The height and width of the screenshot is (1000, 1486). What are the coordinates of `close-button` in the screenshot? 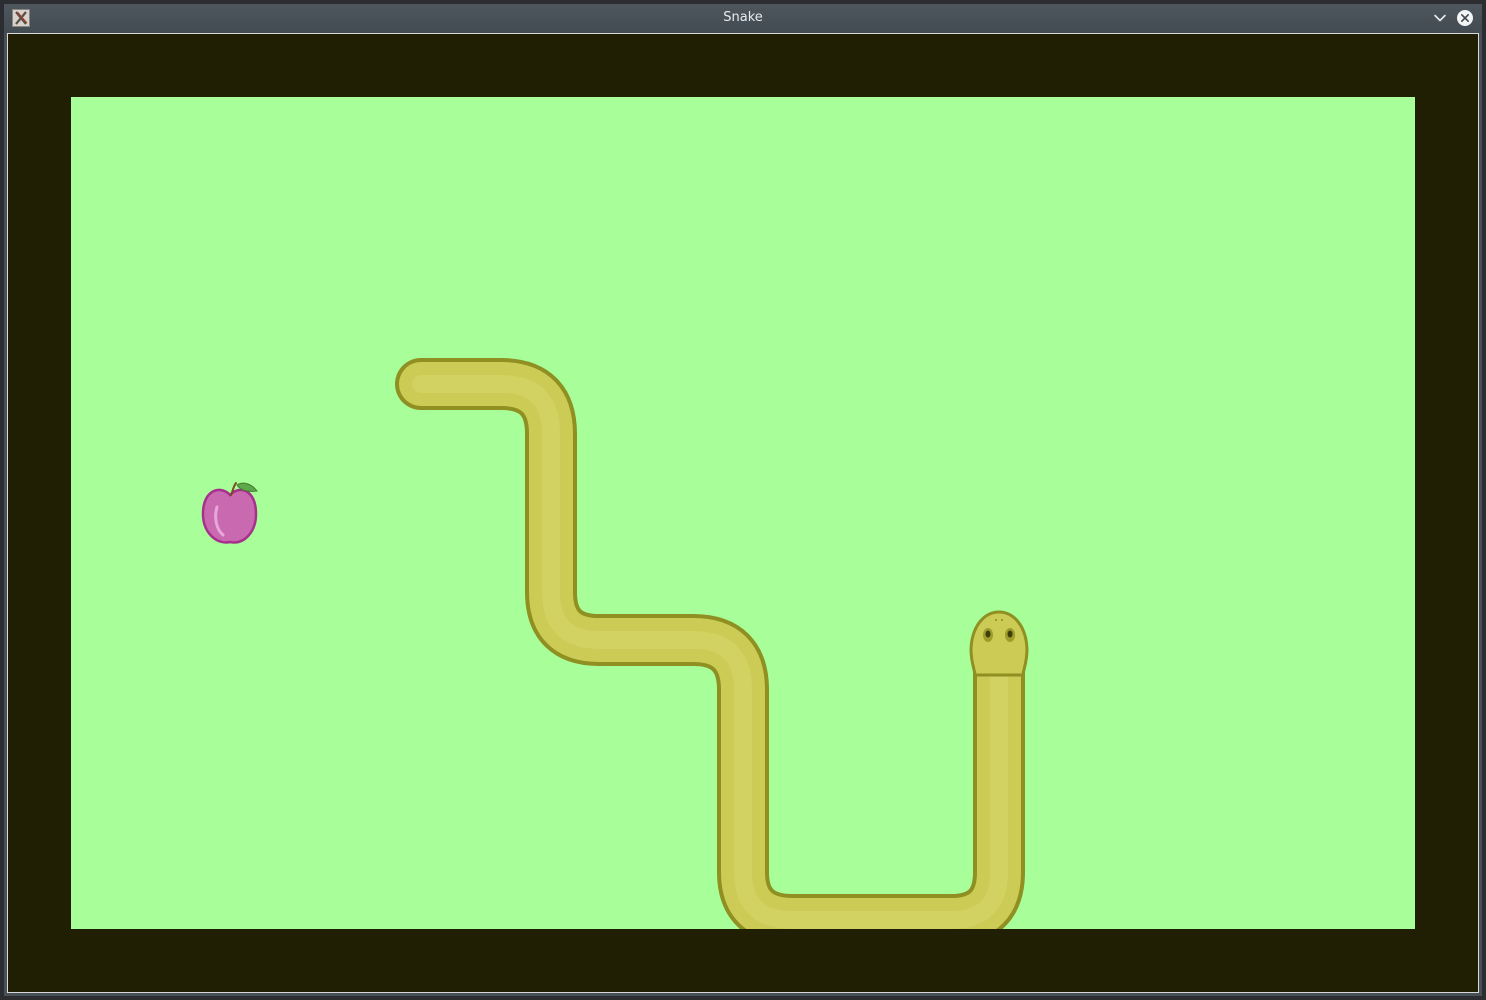 It's located at (1465, 18).